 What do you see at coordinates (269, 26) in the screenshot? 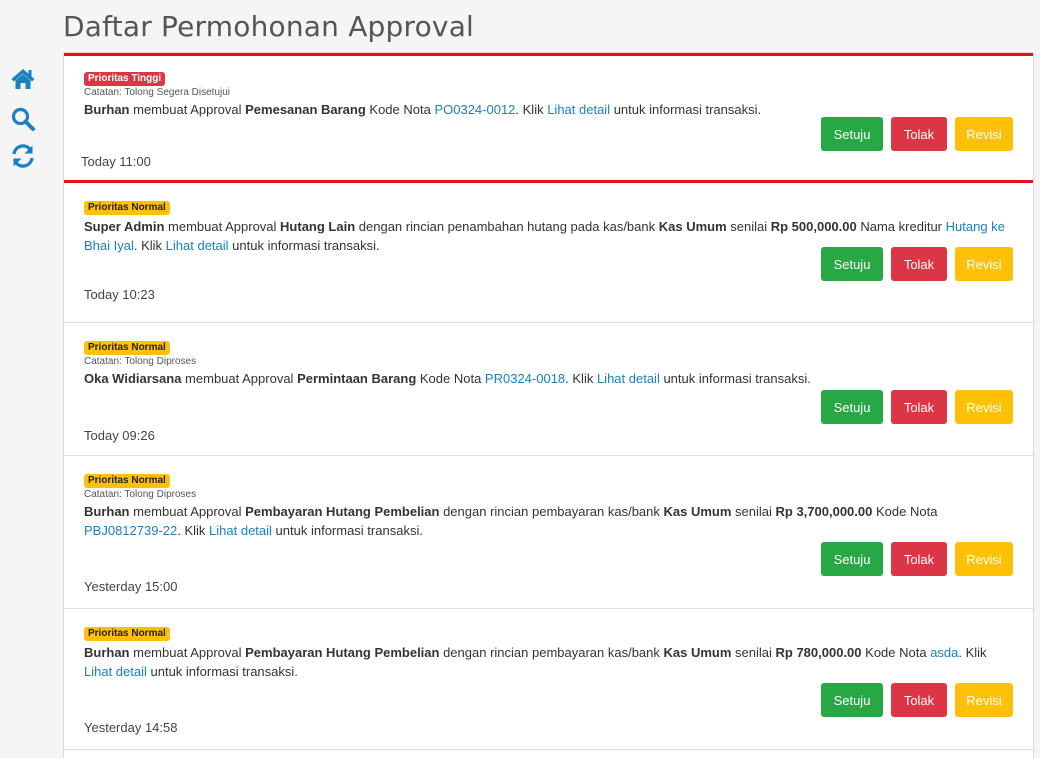
I see `page-title: Daftar Permohonan Approval` at bounding box center [269, 26].